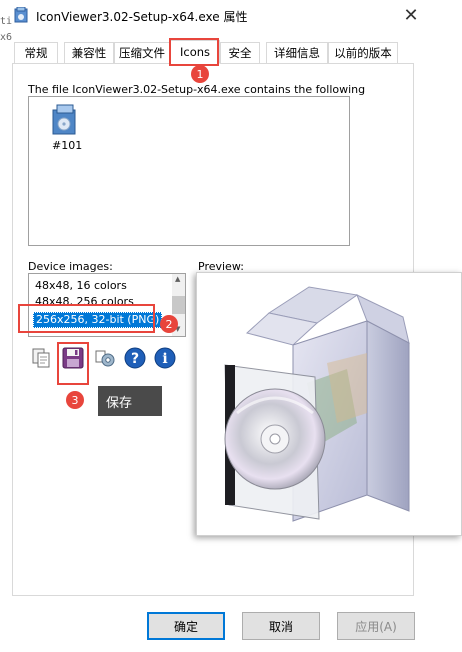  Describe the element at coordinates (21, 14) in the screenshot. I see `installer-icon` at that location.